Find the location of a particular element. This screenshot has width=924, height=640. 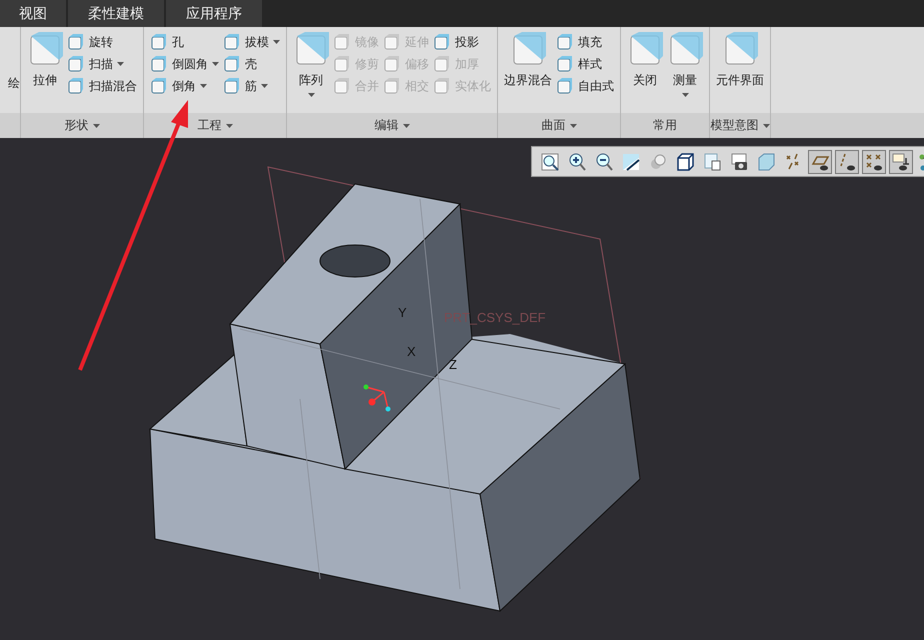

ribbon-button: 元件界面 is located at coordinates (740, 59).